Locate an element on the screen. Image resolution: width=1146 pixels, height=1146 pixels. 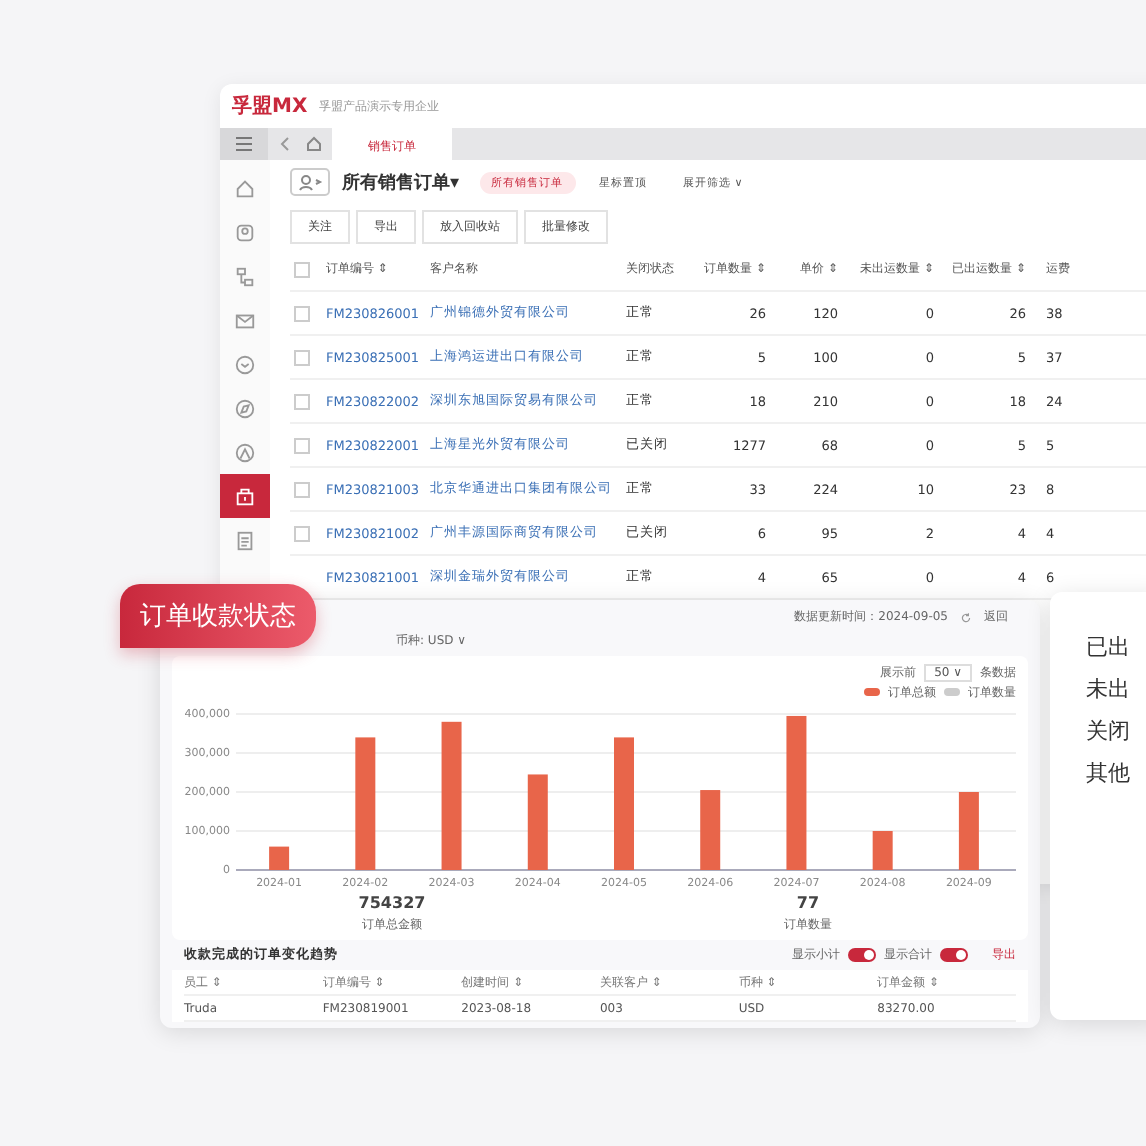
doc-icon is located at coordinates (245, 540).